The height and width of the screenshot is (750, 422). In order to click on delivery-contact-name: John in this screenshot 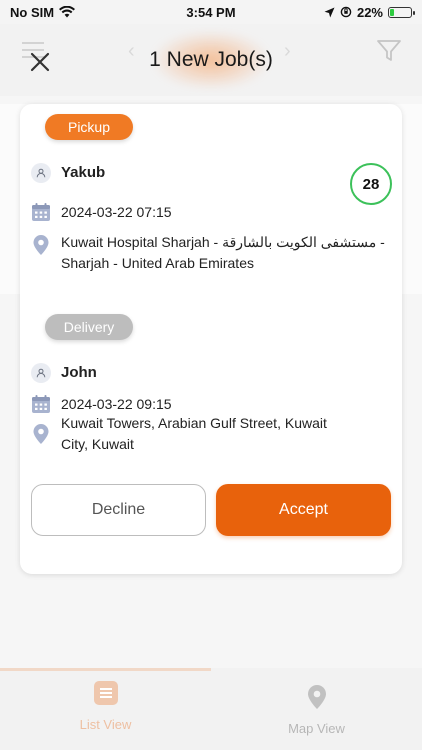, I will do `click(79, 372)`.